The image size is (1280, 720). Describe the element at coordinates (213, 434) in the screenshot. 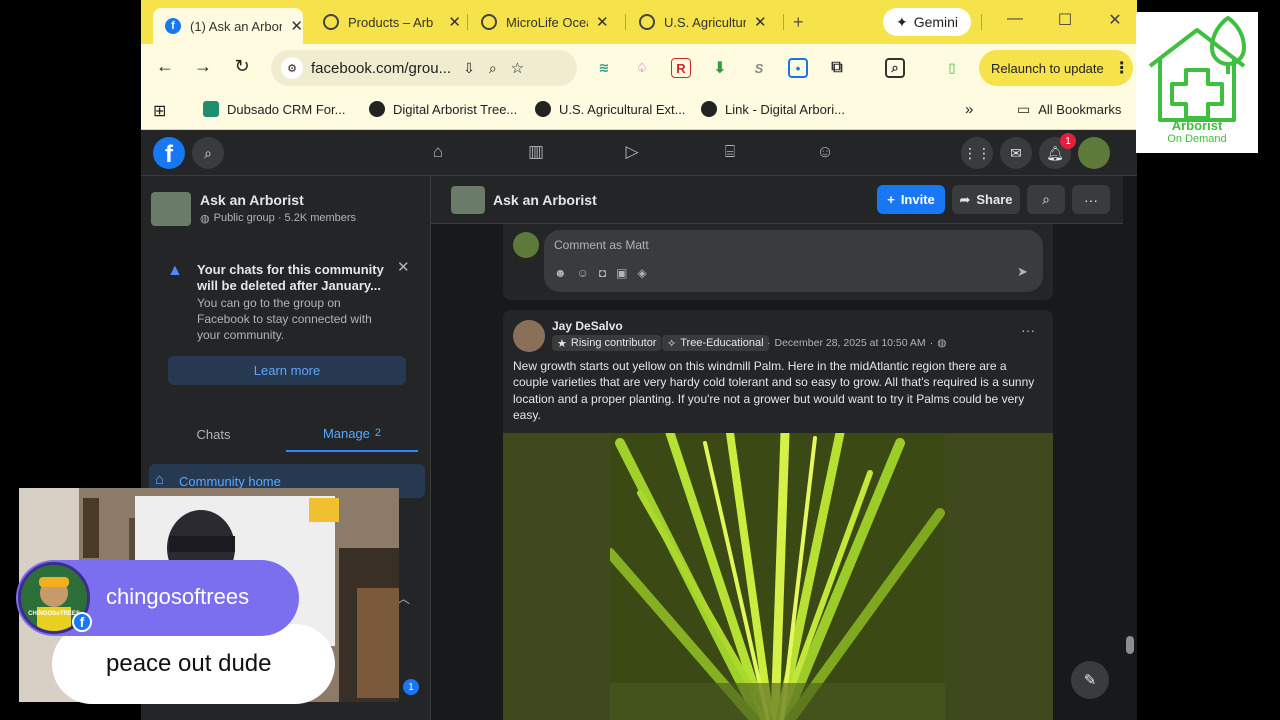

I see `tab-chats: Chats` at that location.